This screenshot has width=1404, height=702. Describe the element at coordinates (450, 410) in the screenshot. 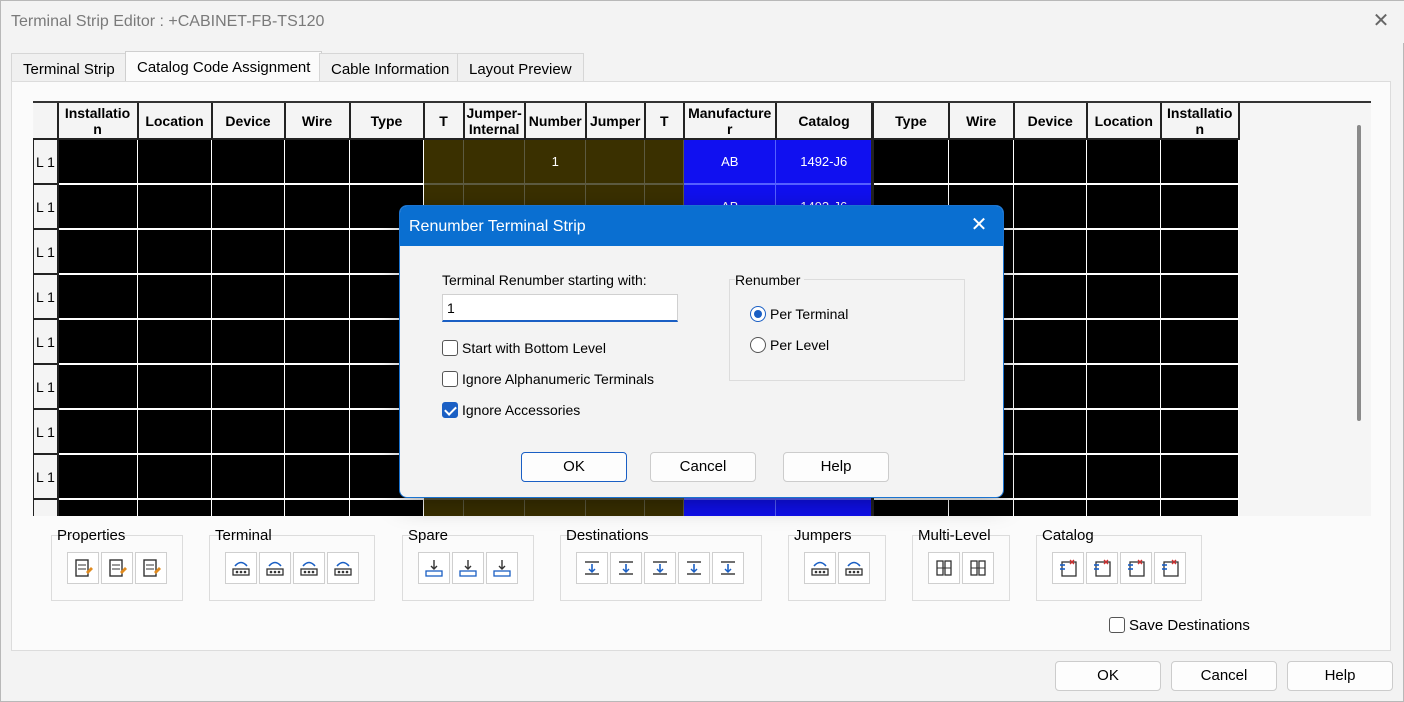

I see `ignore-accessories-checkbox` at that location.